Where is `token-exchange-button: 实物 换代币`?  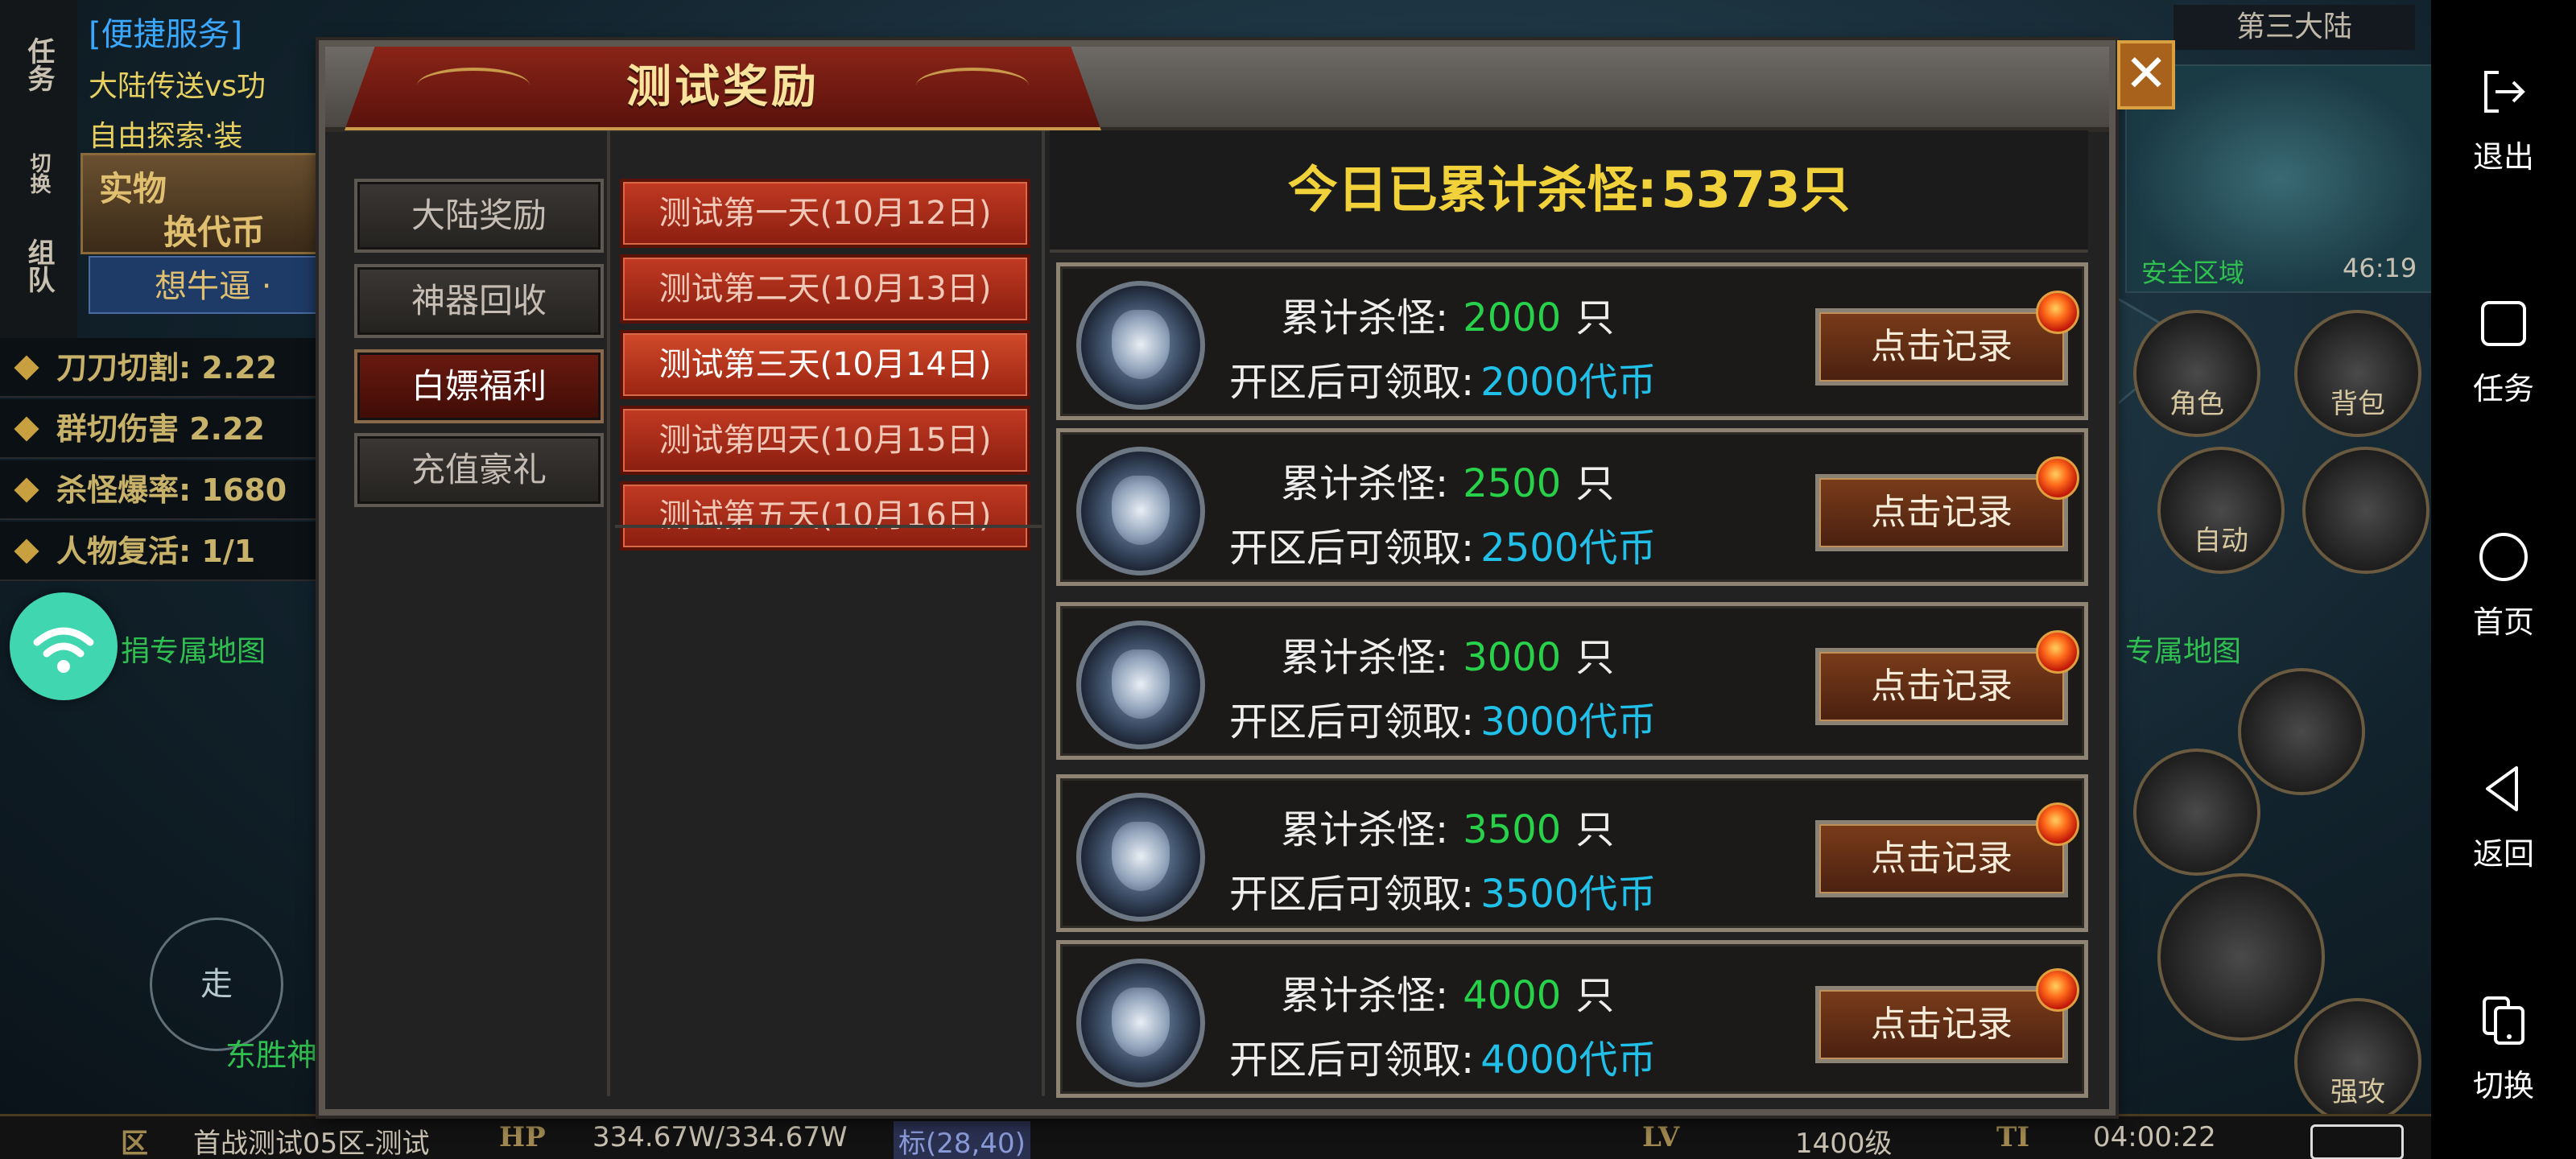 token-exchange-button: 实物 换代币 is located at coordinates (203, 203).